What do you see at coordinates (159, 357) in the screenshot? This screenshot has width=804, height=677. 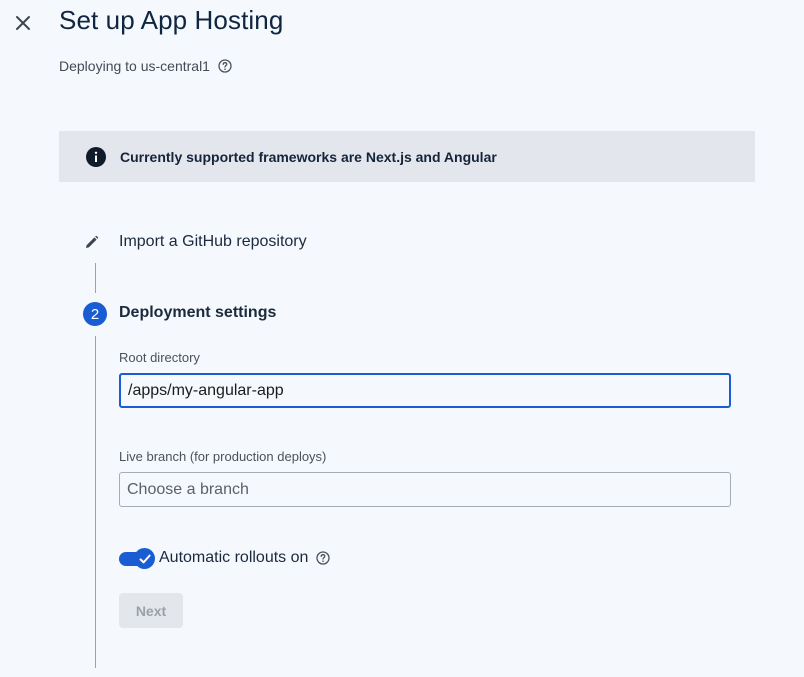 I see `root-directory-label: Root directory` at bounding box center [159, 357].